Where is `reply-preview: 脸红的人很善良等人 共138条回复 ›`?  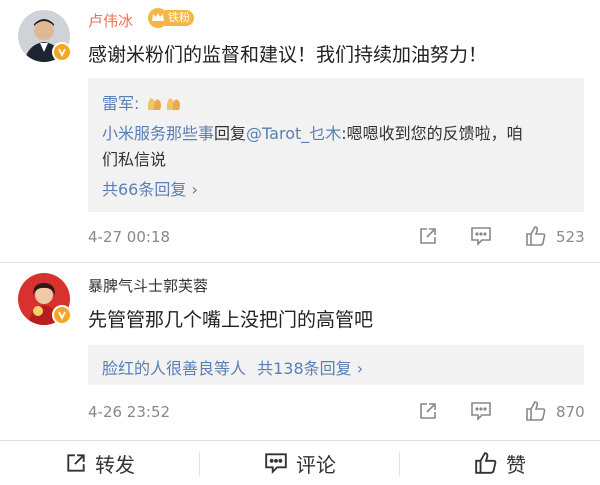
reply-preview: 脸红的人很善良等人 共138条回复 › is located at coordinates (336, 365).